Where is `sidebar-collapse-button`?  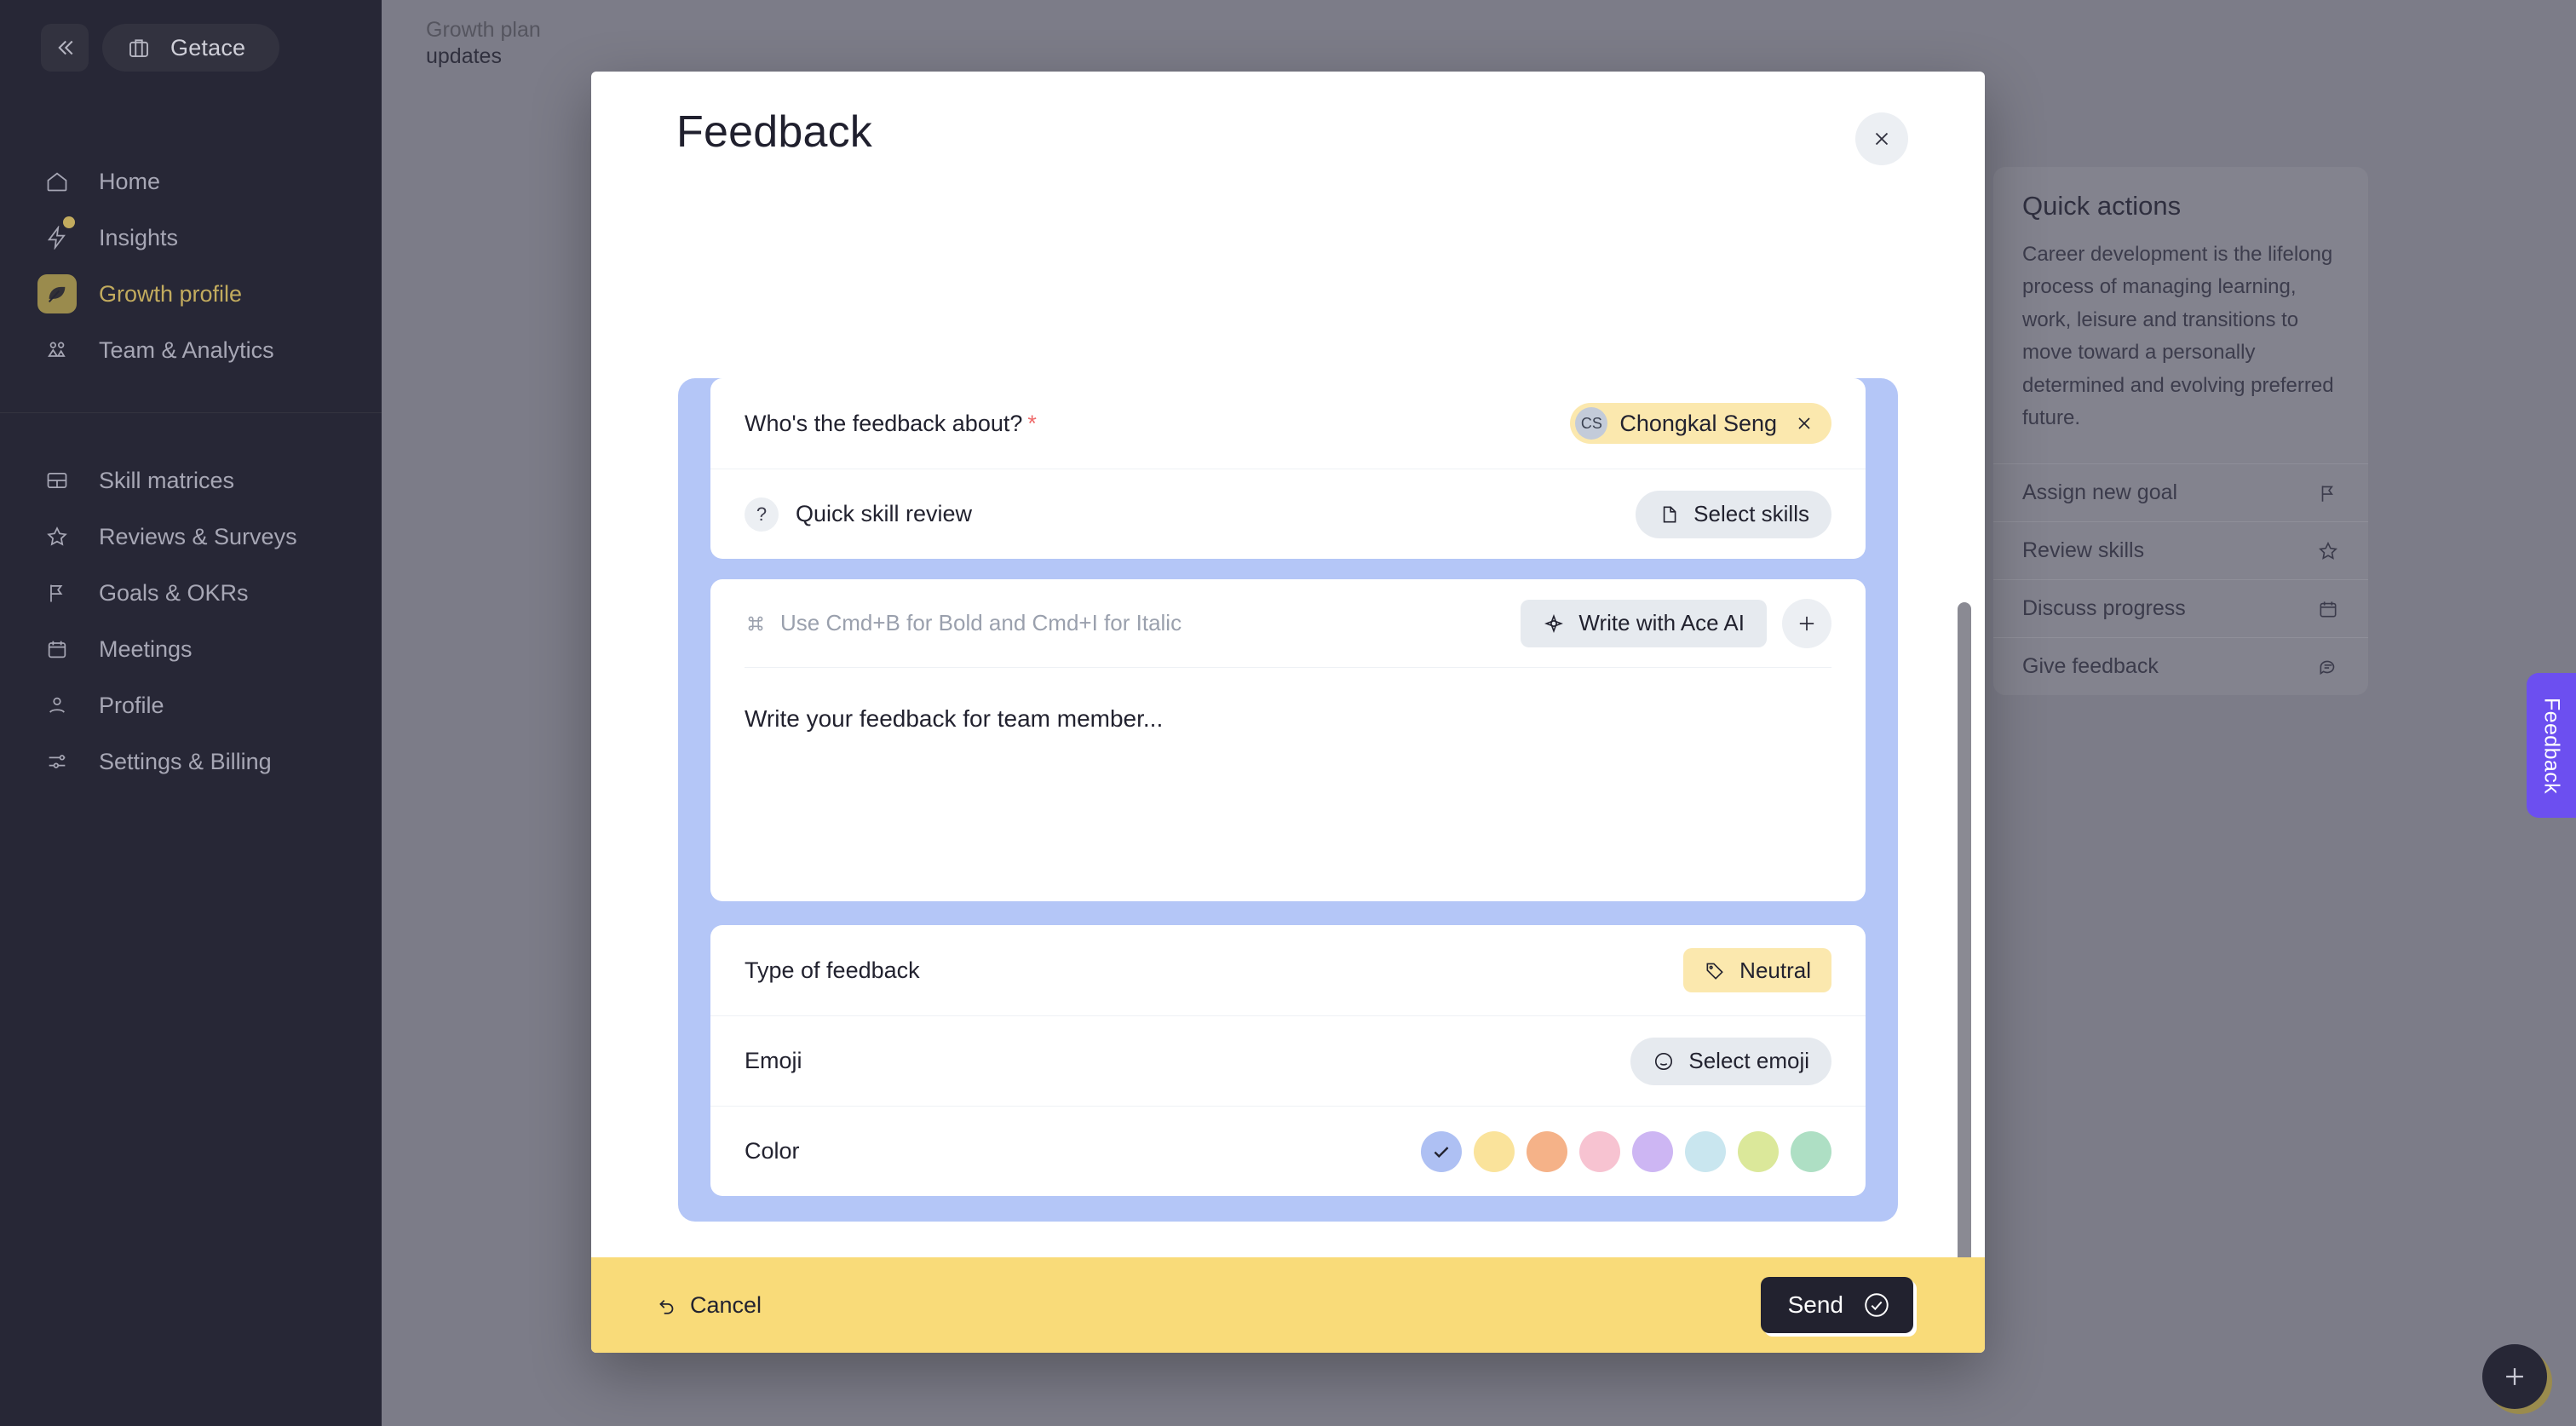 sidebar-collapse-button is located at coordinates (65, 48).